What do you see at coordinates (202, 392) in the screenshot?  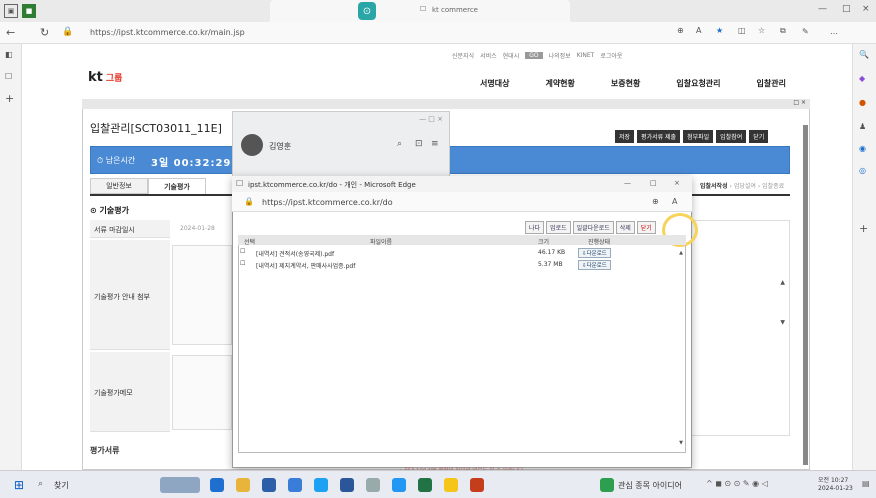 I see `memo-area` at bounding box center [202, 392].